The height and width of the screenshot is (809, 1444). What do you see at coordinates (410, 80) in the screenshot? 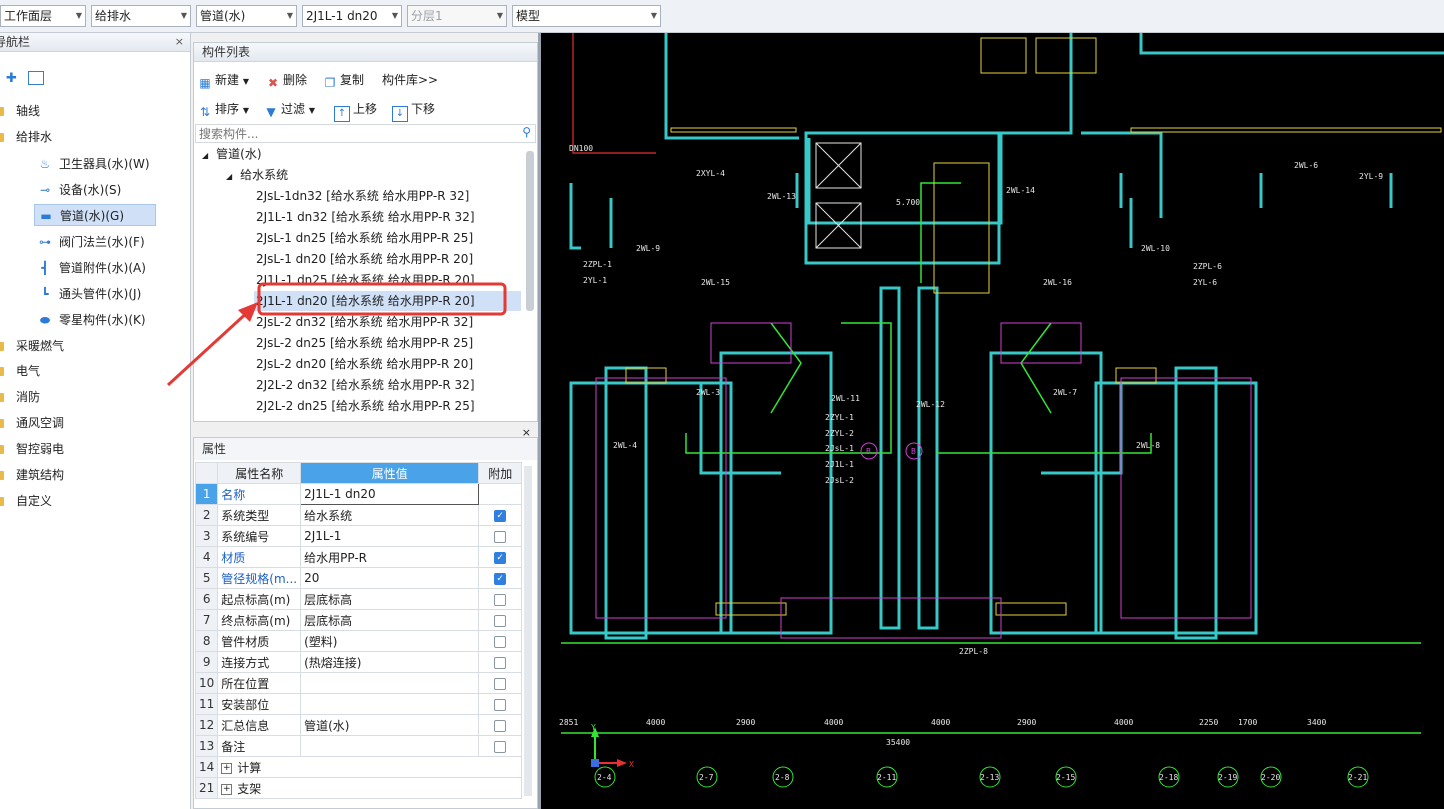
I see `library-button: 构件库>>` at bounding box center [410, 80].